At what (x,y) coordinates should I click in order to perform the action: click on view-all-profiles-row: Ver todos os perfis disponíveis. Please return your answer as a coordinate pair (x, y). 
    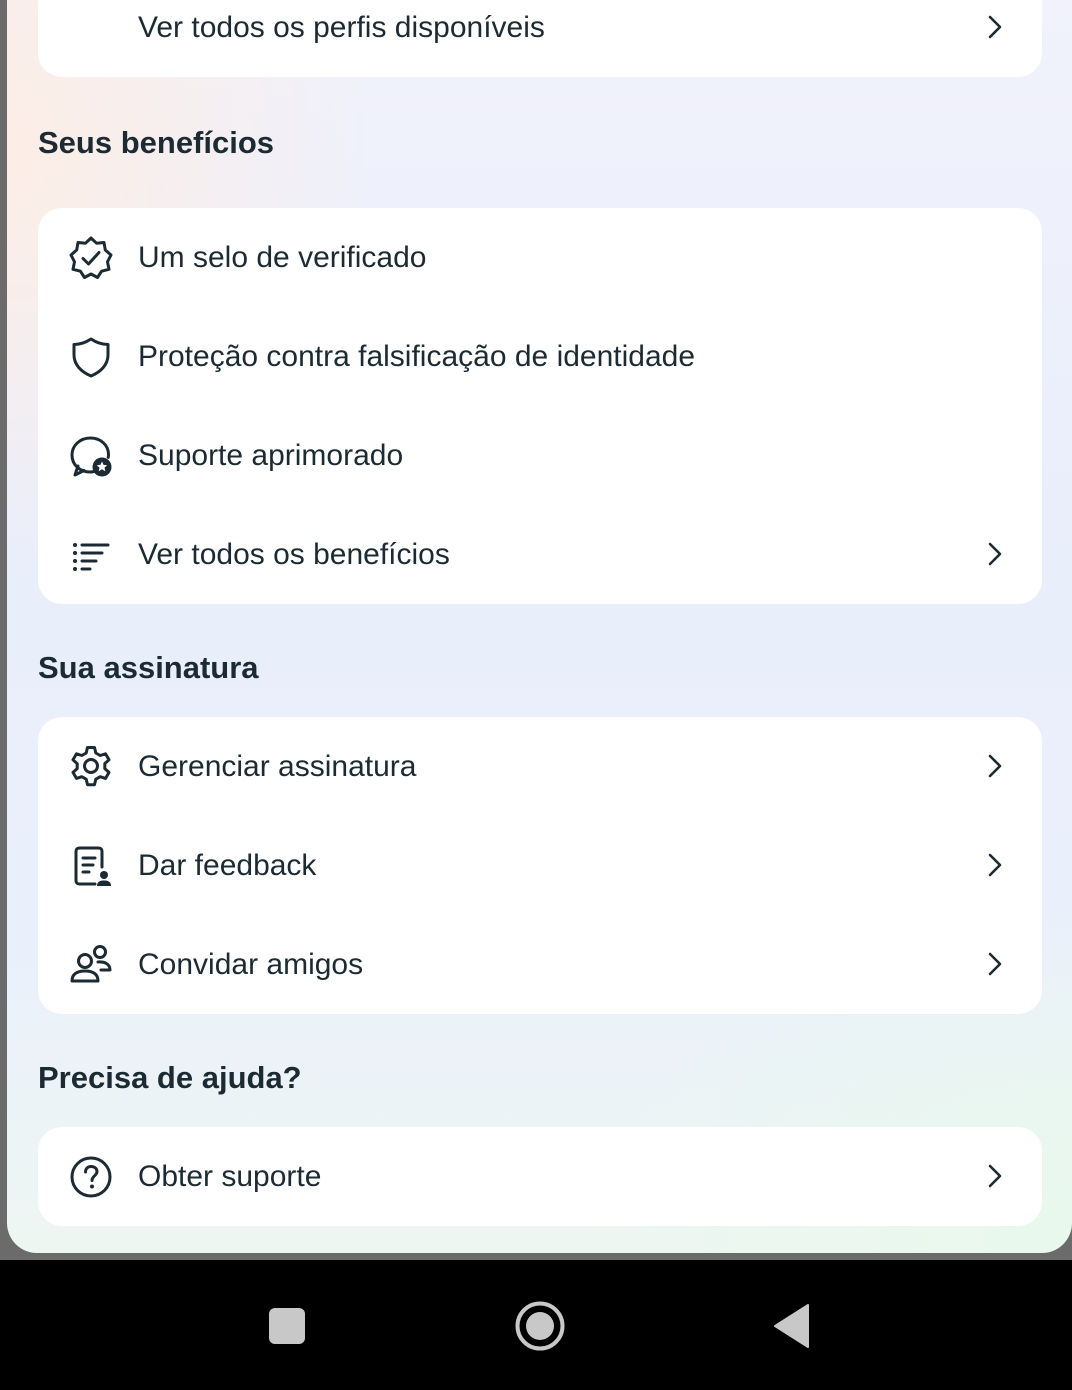
    Looking at the image, I should click on (540, 38).